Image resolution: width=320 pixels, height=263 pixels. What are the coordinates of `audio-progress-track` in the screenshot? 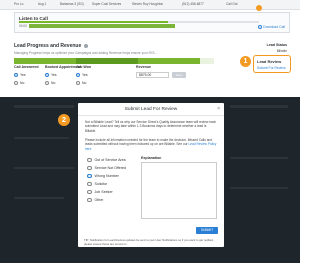 It's located at (139, 22).